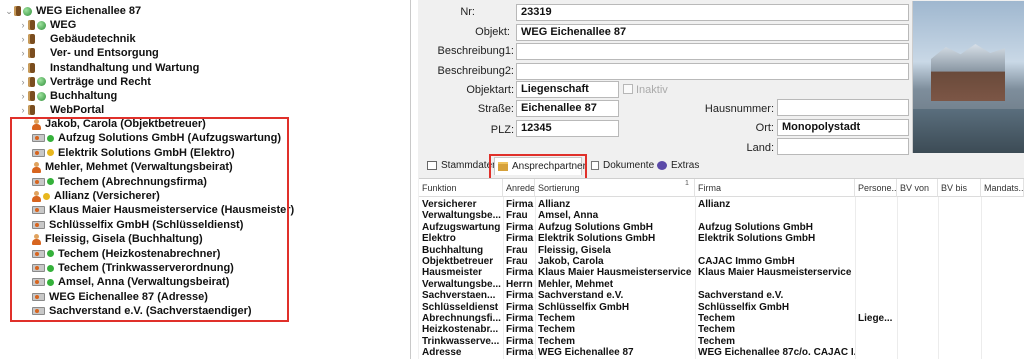 The height and width of the screenshot is (359, 1024). Describe the element at coordinates (475, 71) in the screenshot. I see `beschreibung2-label: Beschreibung2:` at that location.